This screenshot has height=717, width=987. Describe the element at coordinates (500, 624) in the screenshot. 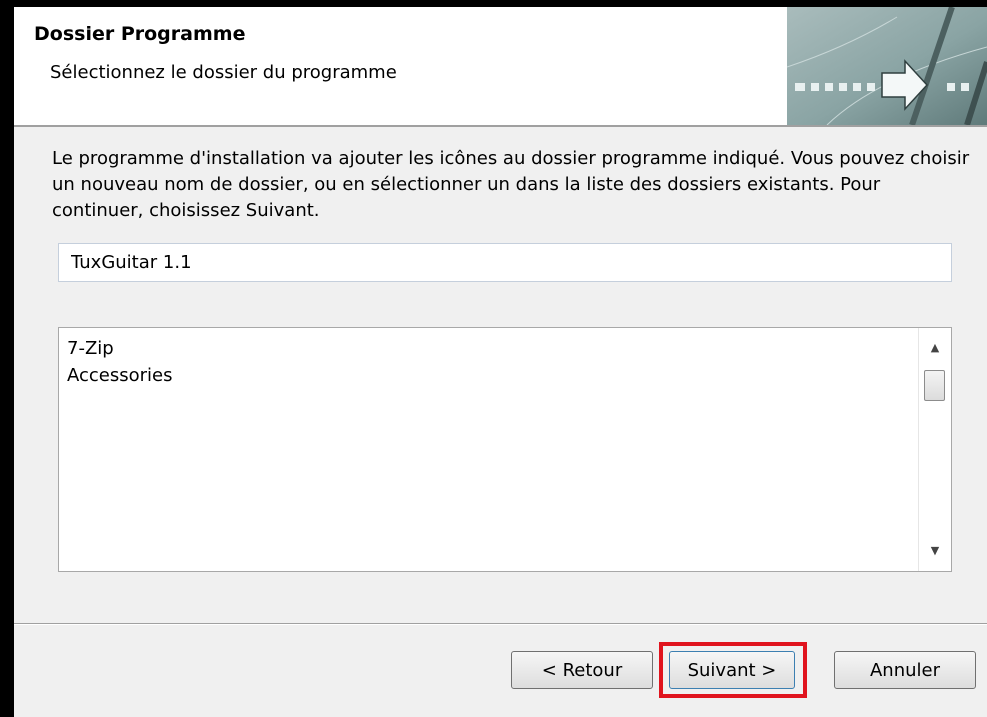

I see `footer-divider` at that location.